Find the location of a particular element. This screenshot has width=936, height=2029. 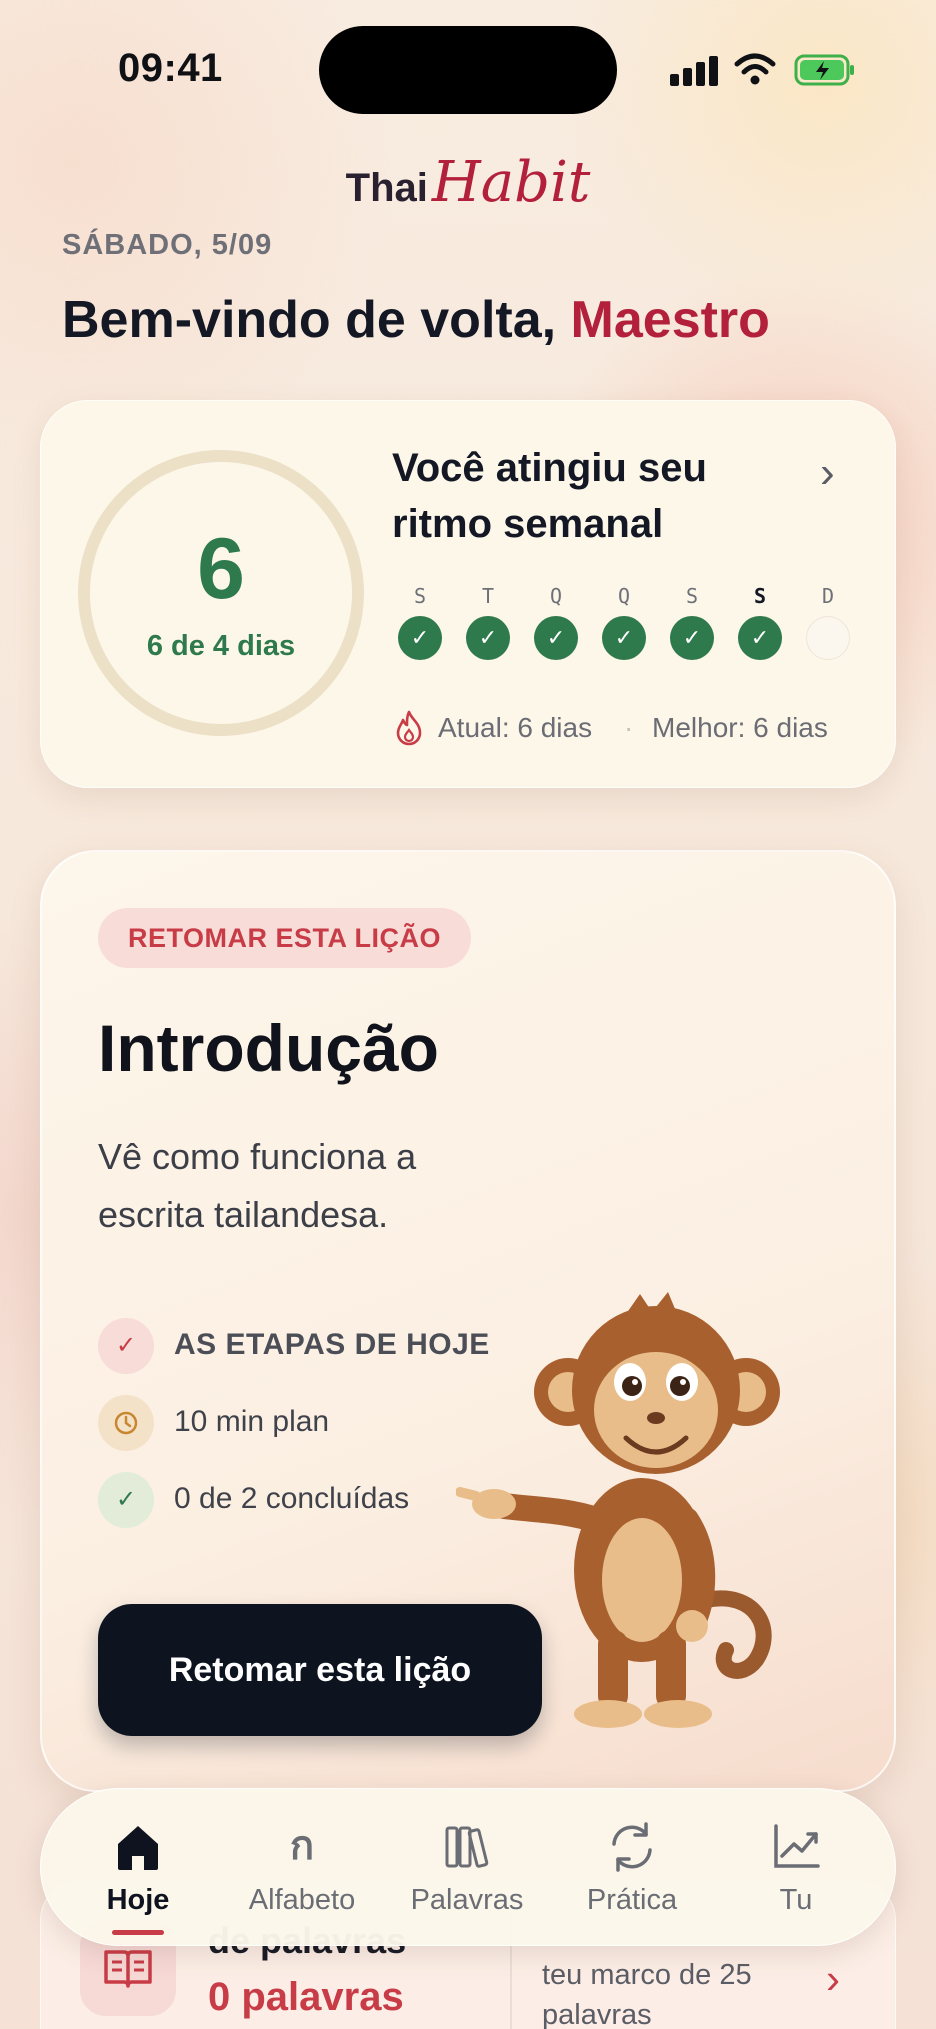

refresh-icon is located at coordinates (632, 1847).